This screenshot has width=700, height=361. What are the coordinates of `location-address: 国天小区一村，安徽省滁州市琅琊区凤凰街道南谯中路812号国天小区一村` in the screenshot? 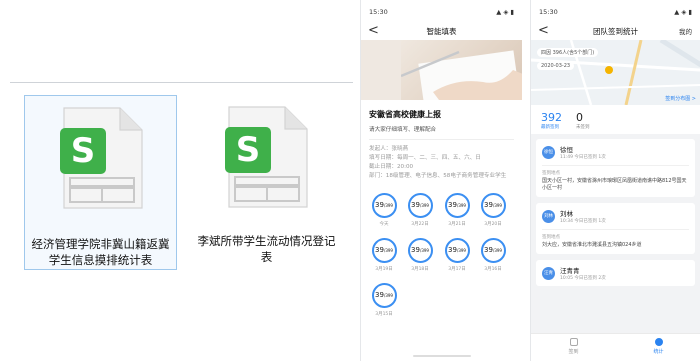 It's located at (614, 184).